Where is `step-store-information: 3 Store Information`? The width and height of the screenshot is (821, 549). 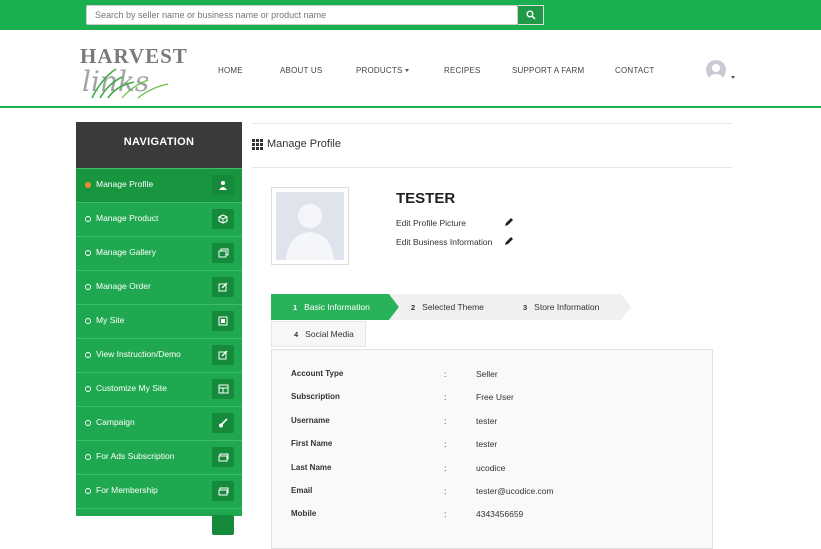 step-store-information: 3 Store Information is located at coordinates (566, 307).